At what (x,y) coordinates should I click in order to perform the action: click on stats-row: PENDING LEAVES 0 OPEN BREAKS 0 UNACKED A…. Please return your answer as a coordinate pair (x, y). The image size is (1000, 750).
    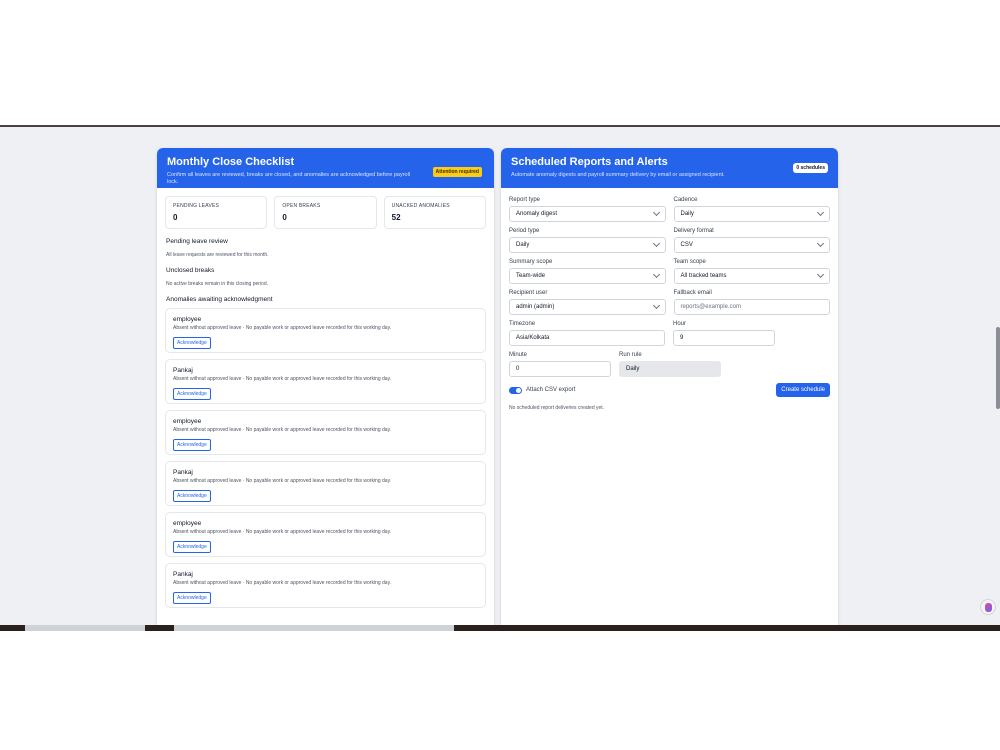
    Looking at the image, I should click on (325, 208).